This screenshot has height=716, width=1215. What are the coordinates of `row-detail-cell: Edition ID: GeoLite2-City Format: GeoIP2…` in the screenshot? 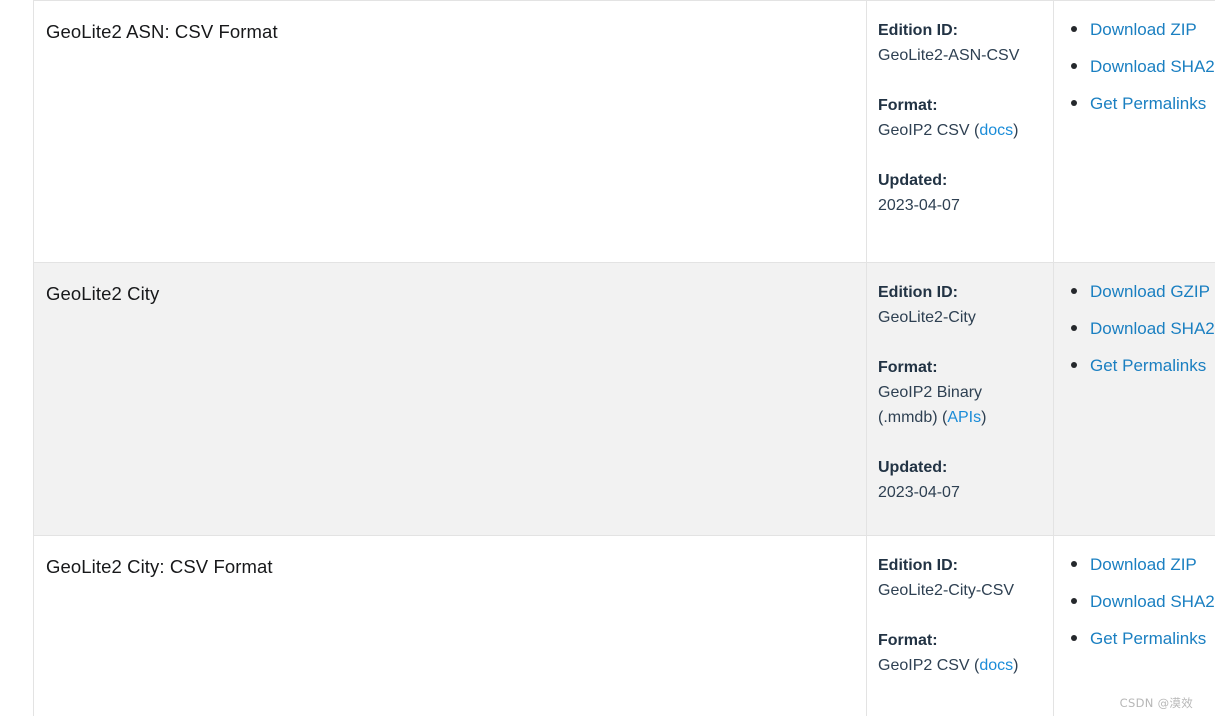 It's located at (960, 399).